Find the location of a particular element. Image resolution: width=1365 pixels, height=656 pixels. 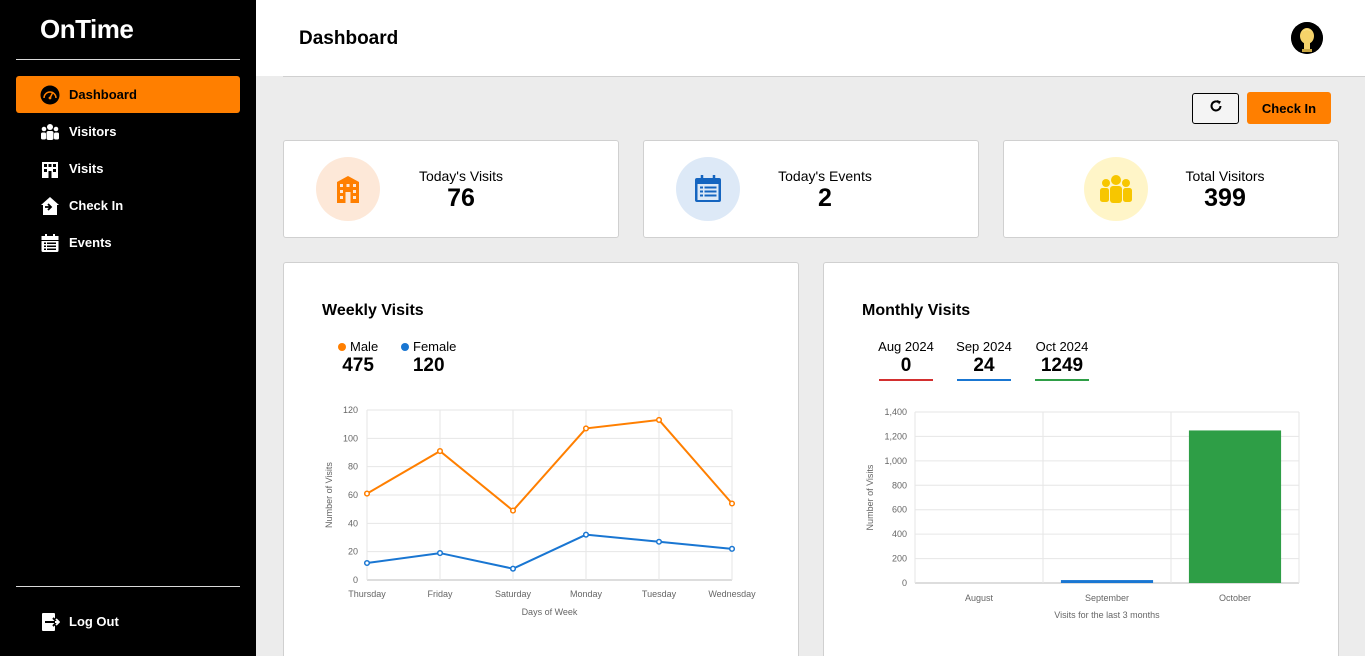

stat-label: Total Visitors is located at coordinates (1225, 176).